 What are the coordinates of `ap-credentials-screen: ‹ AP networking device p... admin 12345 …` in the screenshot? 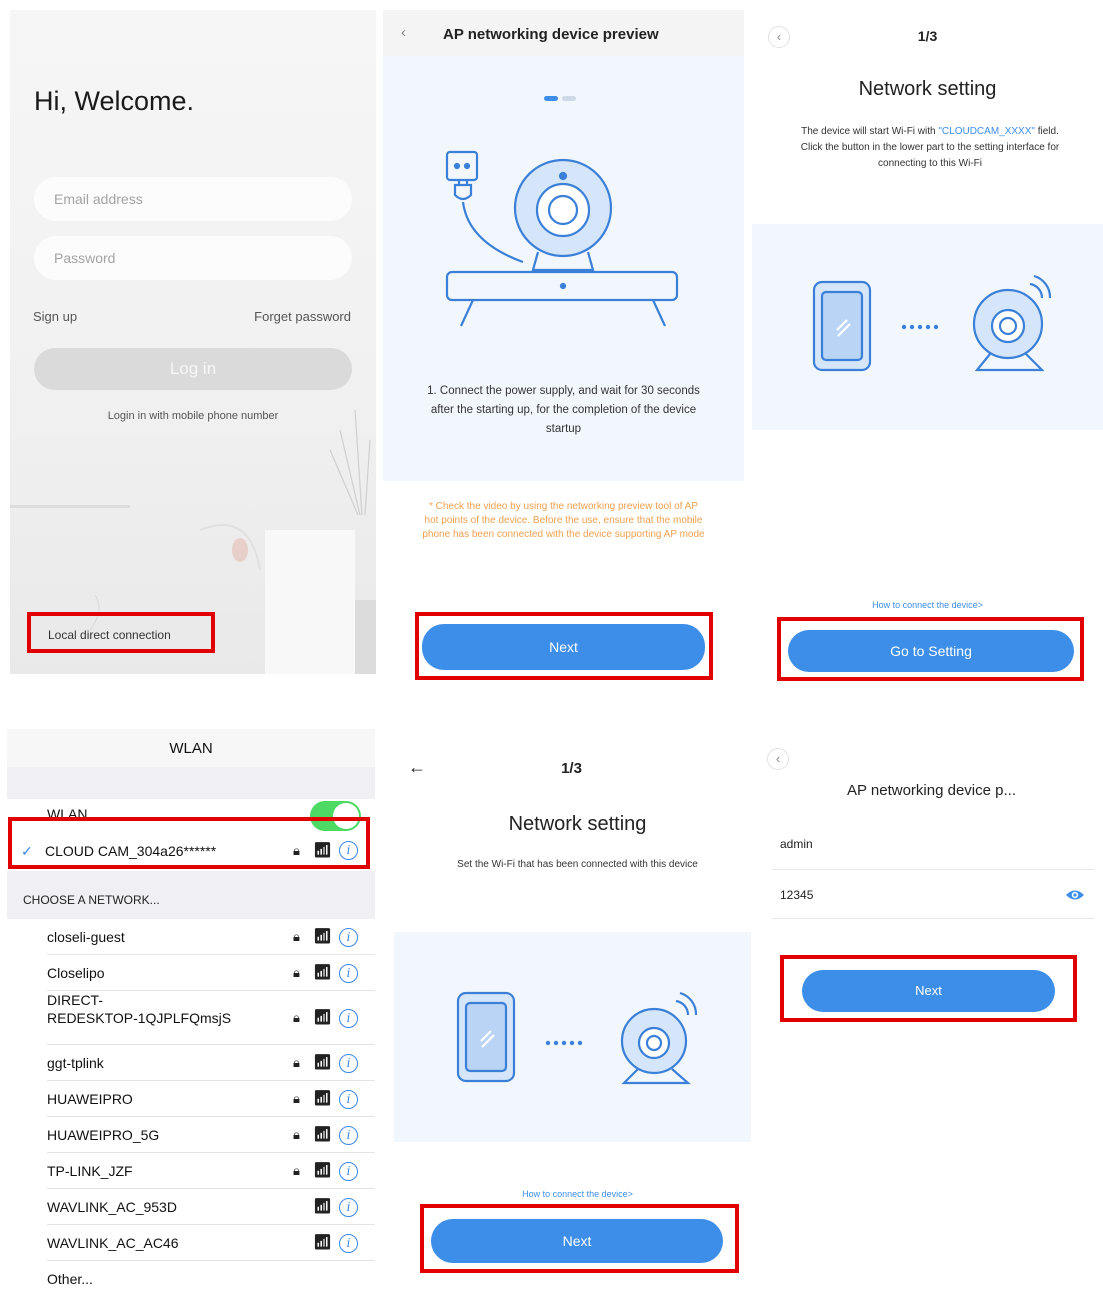 It's located at (933, 1017).